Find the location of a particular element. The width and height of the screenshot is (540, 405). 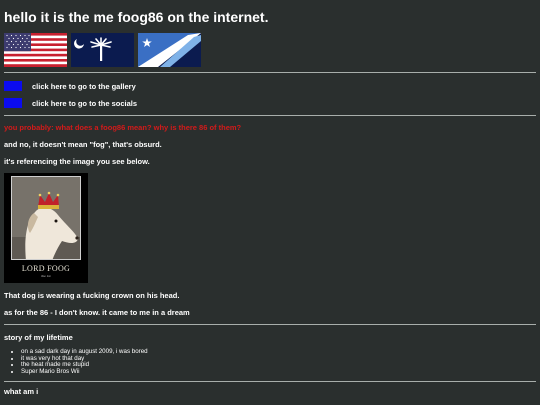

story-heading: story of my lifetime is located at coordinates (38, 337).